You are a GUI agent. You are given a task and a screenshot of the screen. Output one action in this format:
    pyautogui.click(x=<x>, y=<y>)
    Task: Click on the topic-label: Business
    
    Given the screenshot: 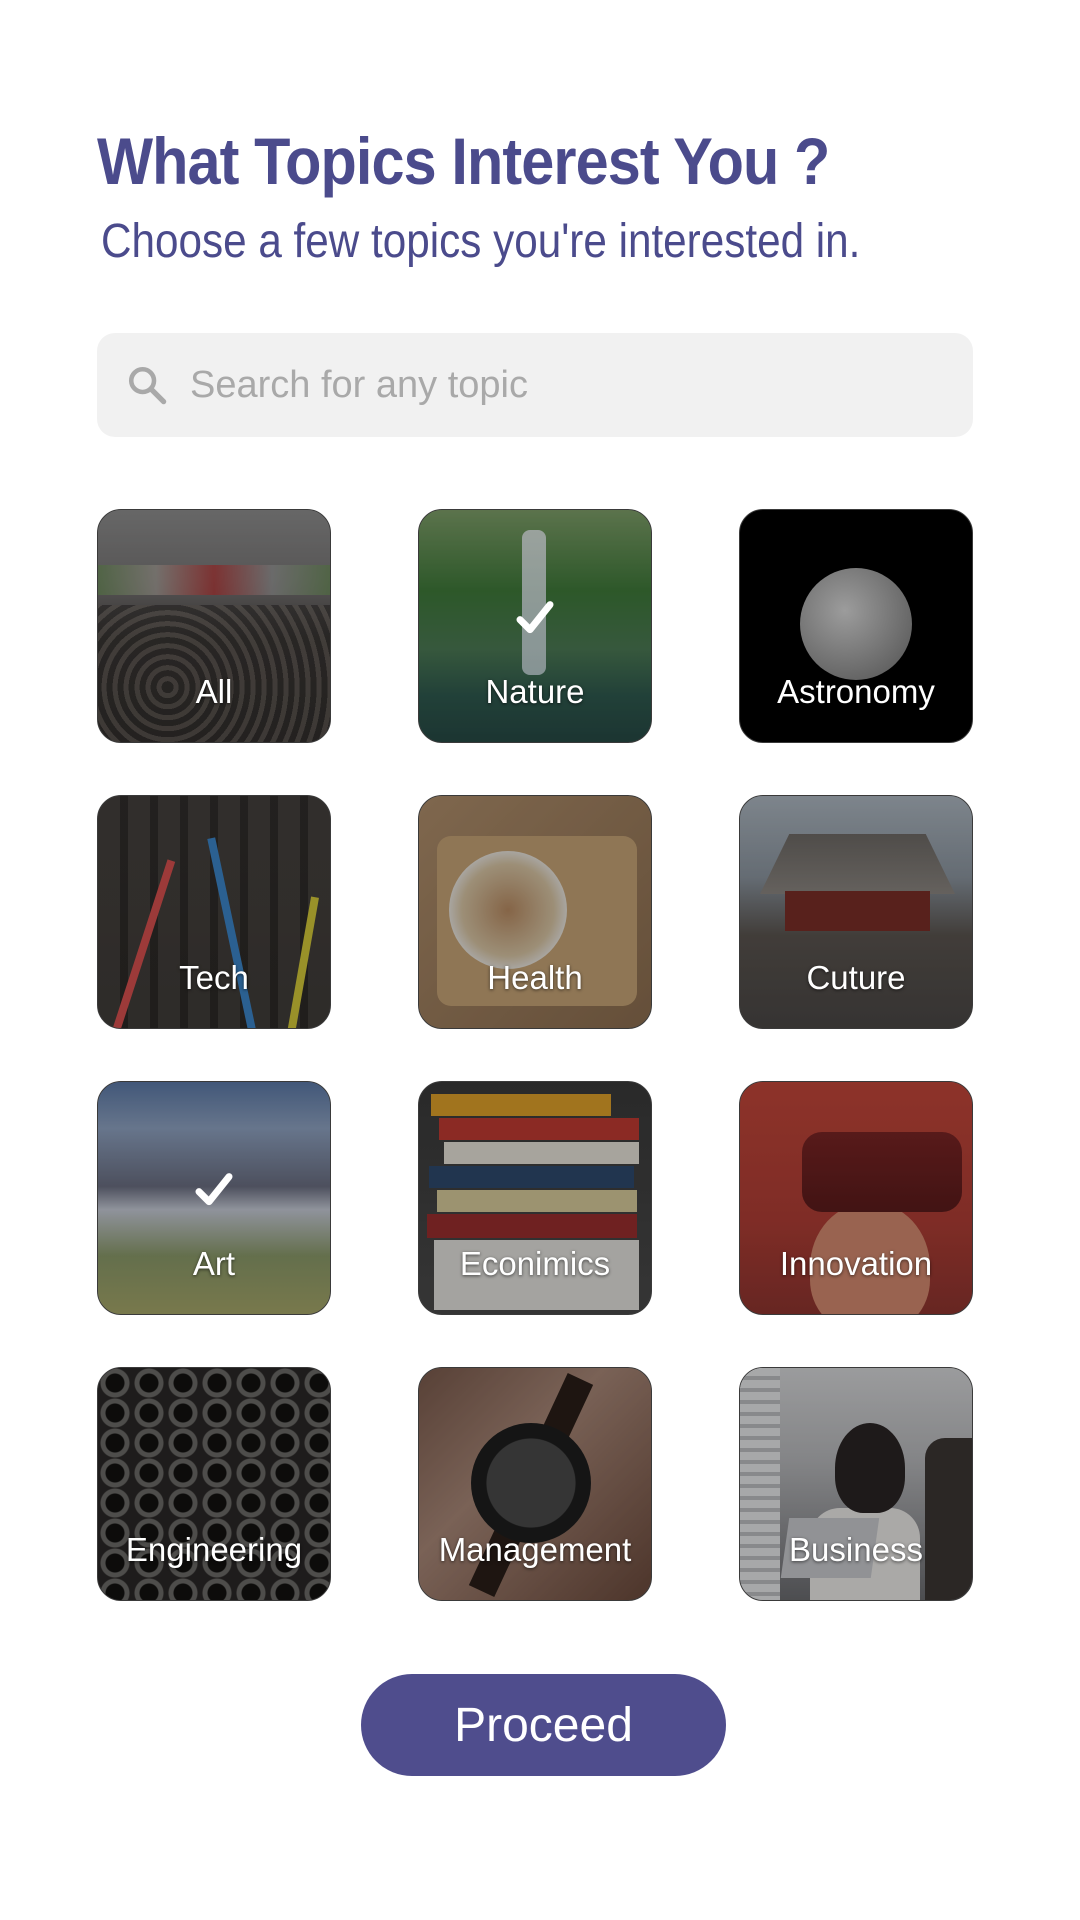 What is the action you would take?
    pyautogui.click(x=856, y=1549)
    